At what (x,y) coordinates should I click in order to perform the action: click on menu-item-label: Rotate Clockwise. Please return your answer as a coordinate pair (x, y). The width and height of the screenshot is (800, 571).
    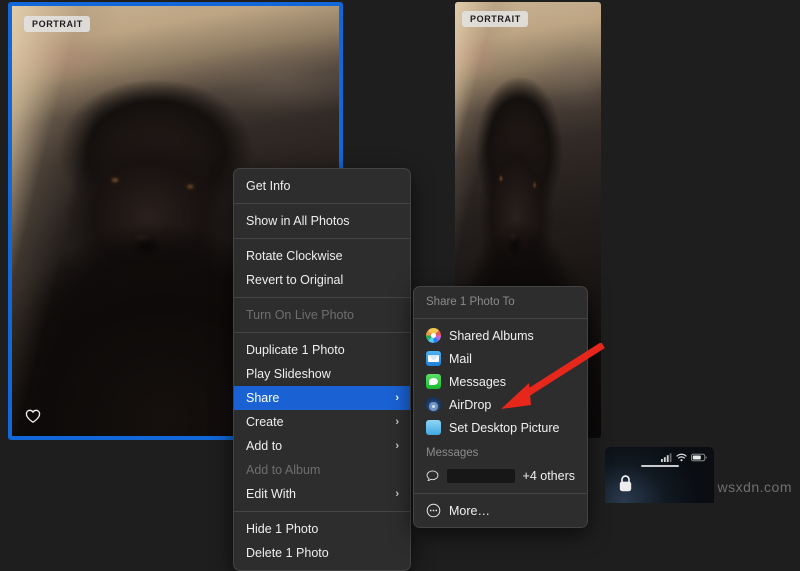
    Looking at the image, I should click on (294, 256).